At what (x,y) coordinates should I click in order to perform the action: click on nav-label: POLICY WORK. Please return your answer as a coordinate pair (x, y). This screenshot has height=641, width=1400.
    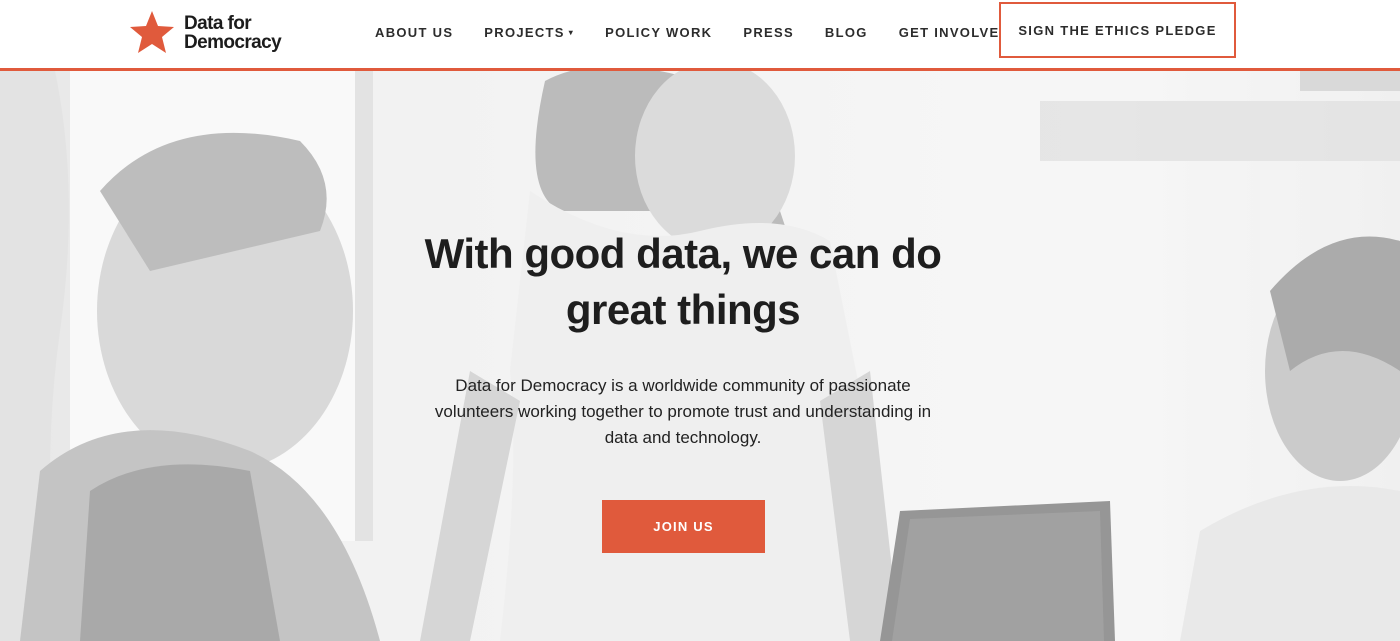
    Looking at the image, I should click on (659, 32).